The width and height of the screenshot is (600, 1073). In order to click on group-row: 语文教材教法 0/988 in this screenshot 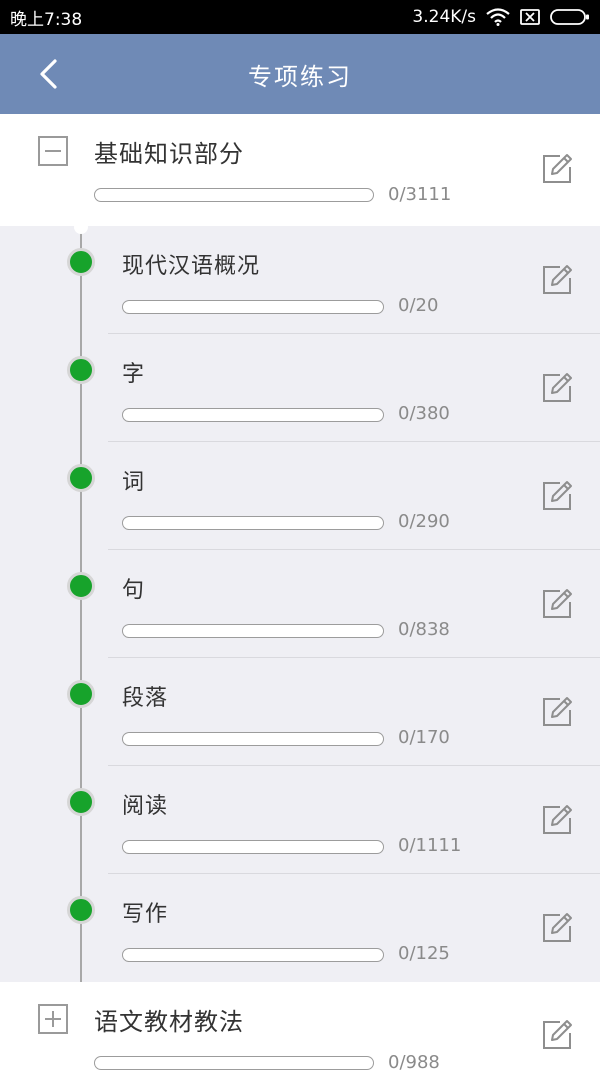, I will do `click(300, 1027)`.